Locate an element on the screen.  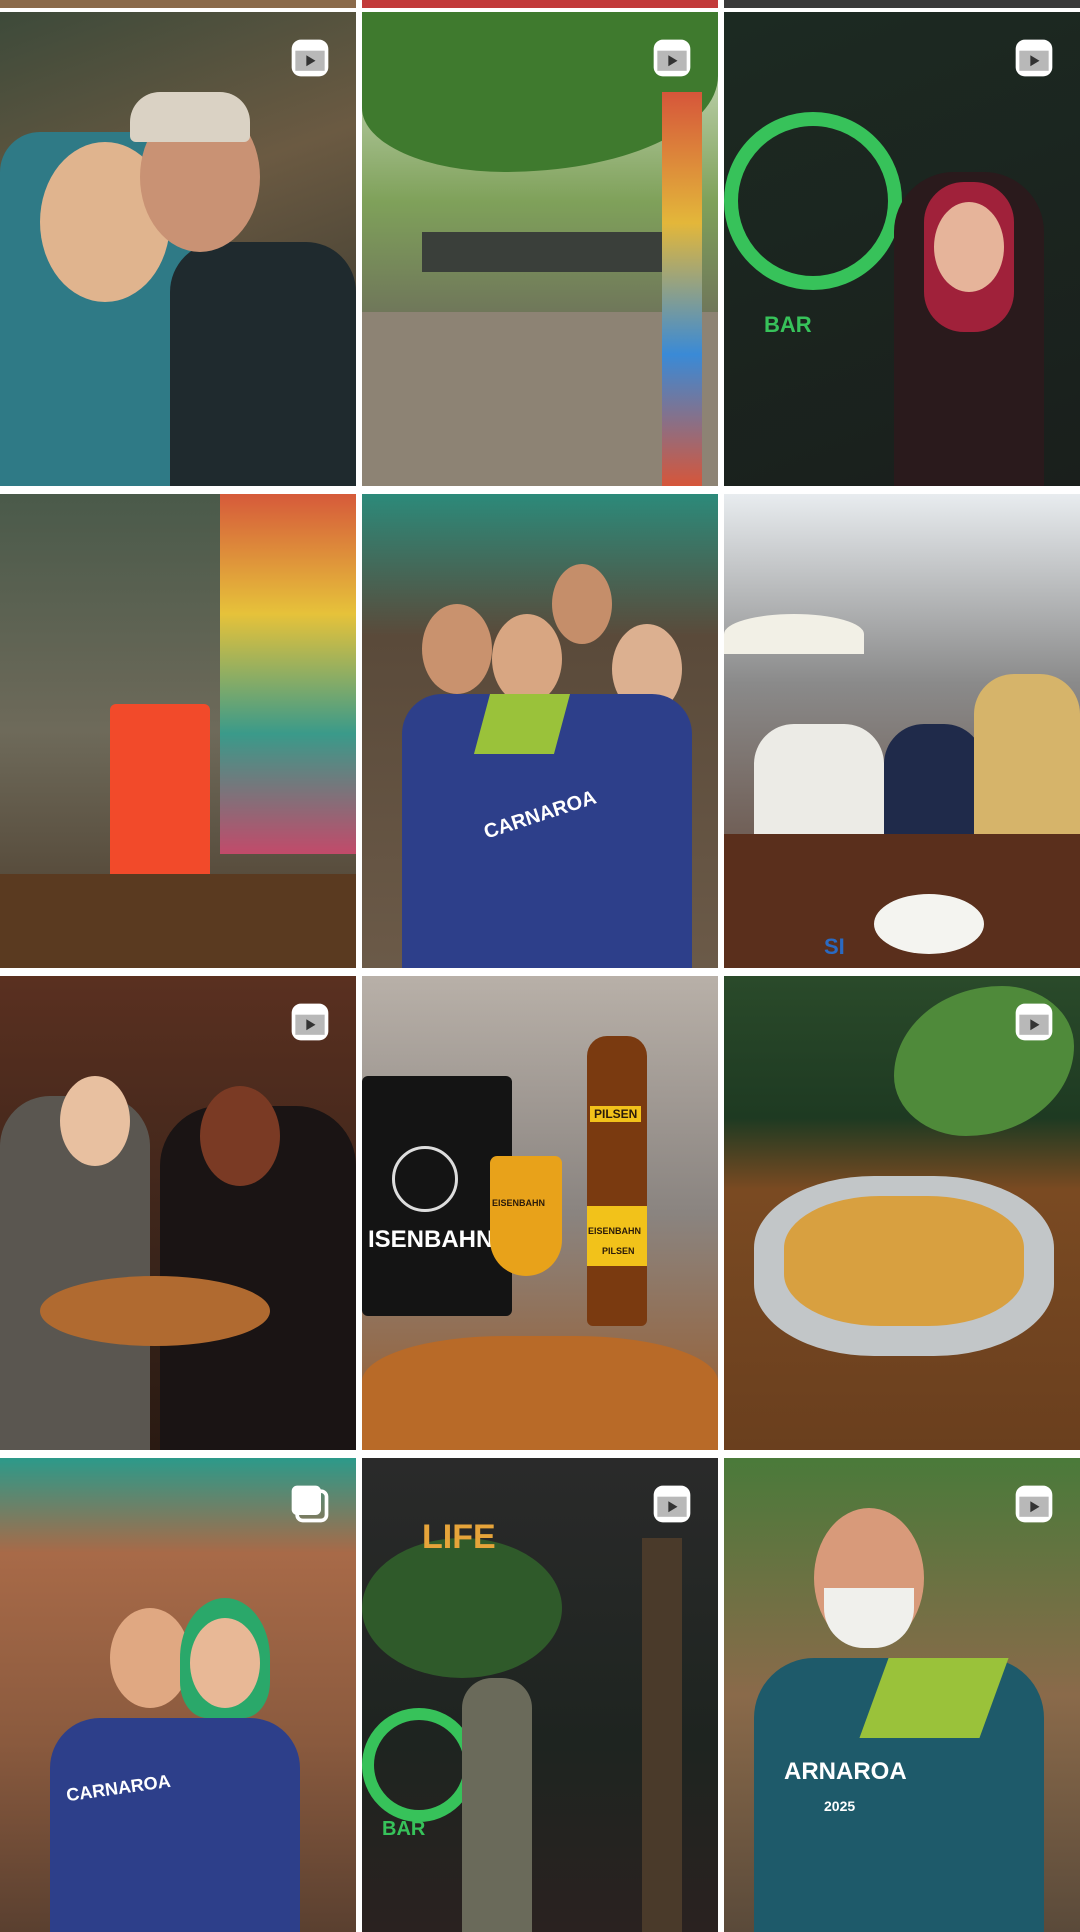
venue-sign-text: BAR is located at coordinates (788, 324).